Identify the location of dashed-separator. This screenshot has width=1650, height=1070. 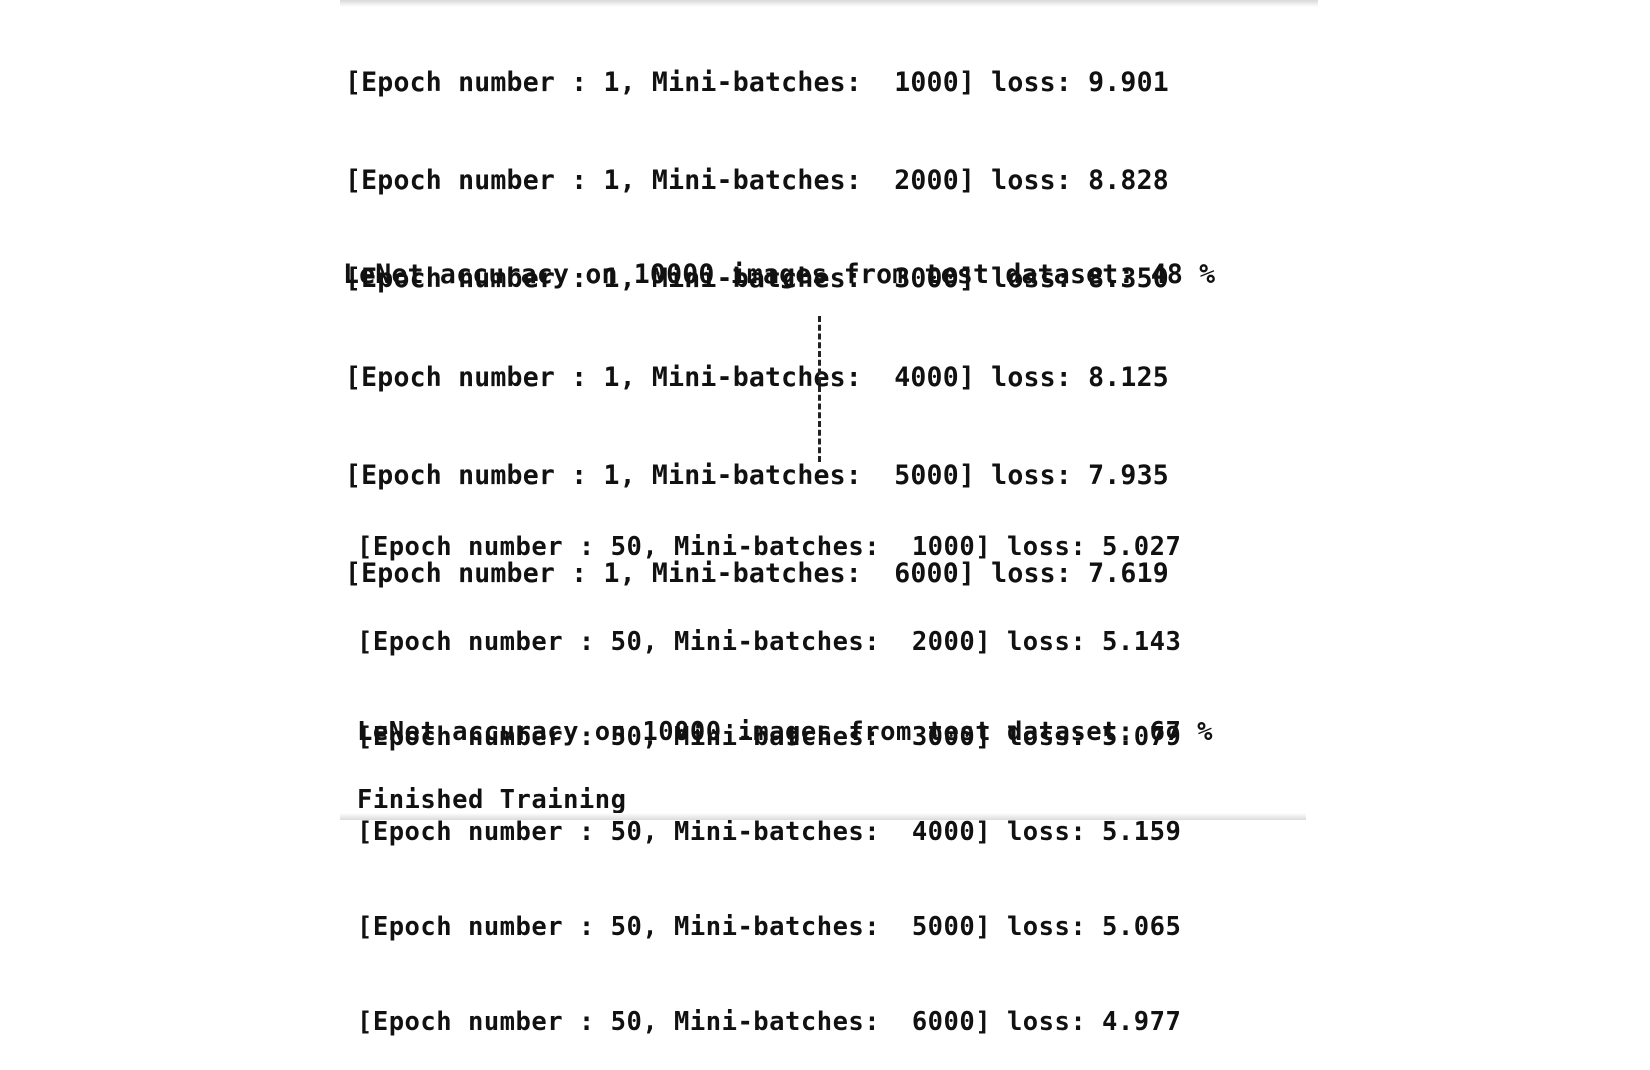
(819, 389).